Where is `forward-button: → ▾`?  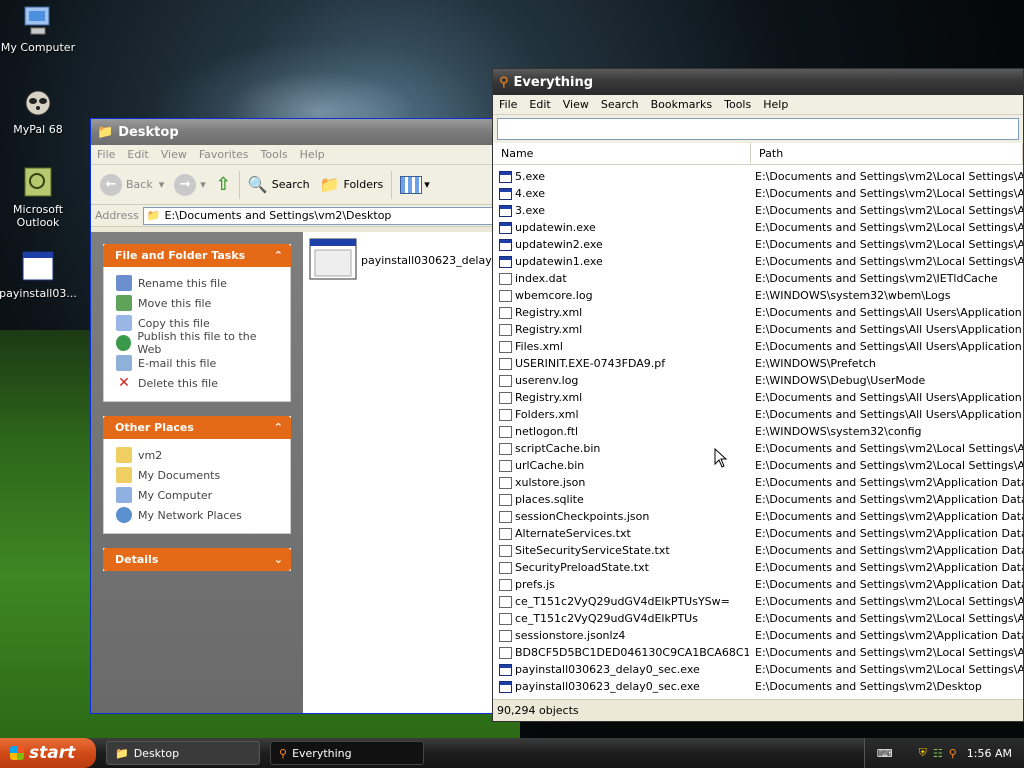
forward-button: → ▾ is located at coordinates (190, 185).